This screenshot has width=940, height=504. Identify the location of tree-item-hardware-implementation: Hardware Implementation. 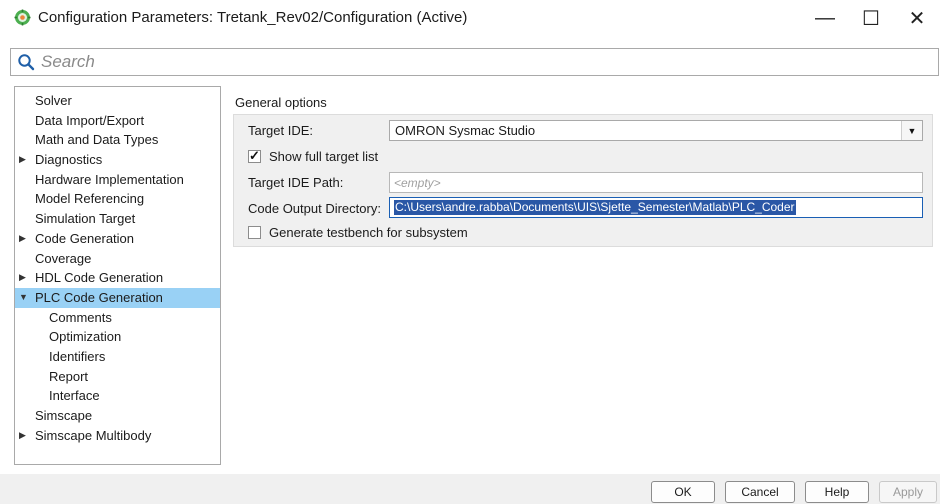
(117, 180).